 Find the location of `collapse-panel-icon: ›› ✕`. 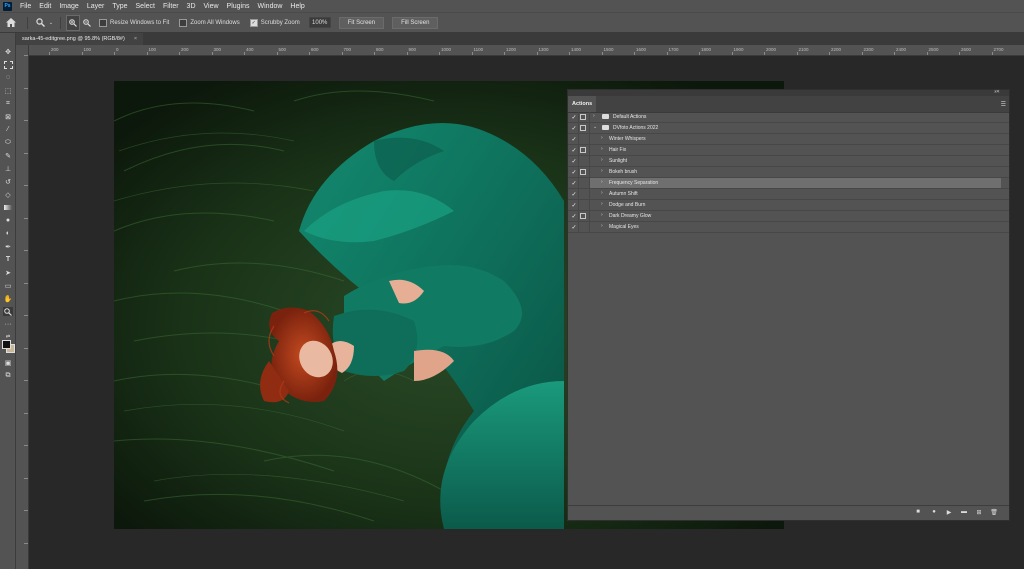

collapse-panel-icon: ›› ✕ is located at coordinates (997, 92).